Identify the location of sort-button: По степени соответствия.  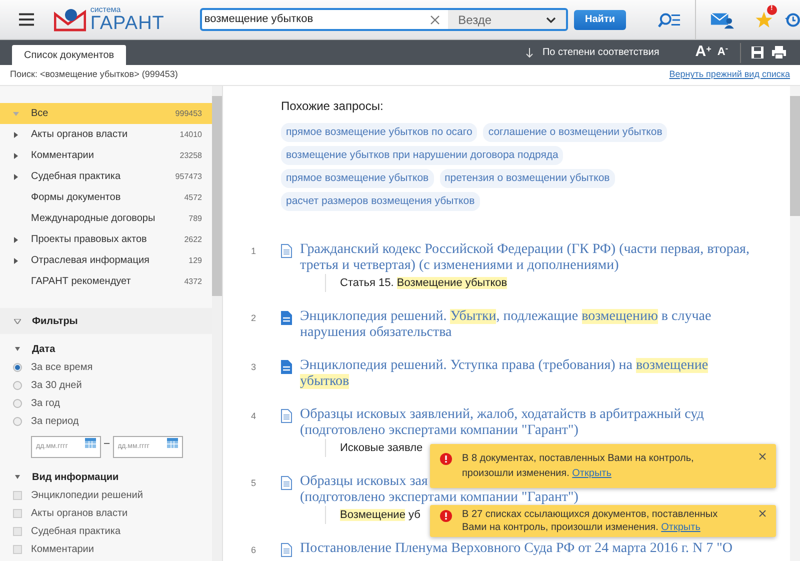
(601, 52).